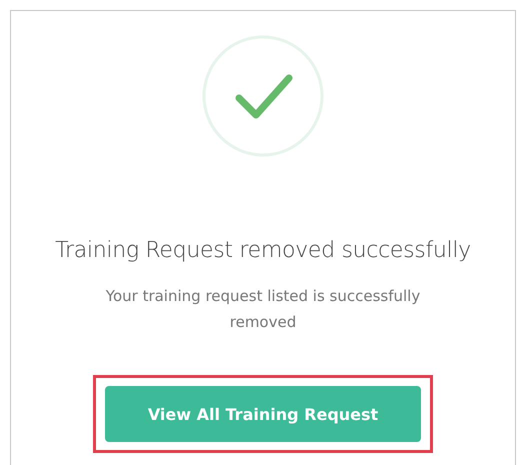 This screenshot has width=525, height=465. Describe the element at coordinates (263, 309) in the screenshot. I see `dialog-message: Your training request listed is successfully removed` at that location.